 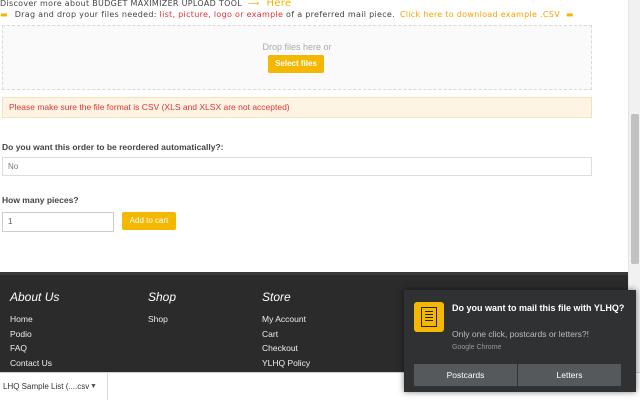 What do you see at coordinates (58, 222) in the screenshot?
I see `quantity-input: 1` at bounding box center [58, 222].